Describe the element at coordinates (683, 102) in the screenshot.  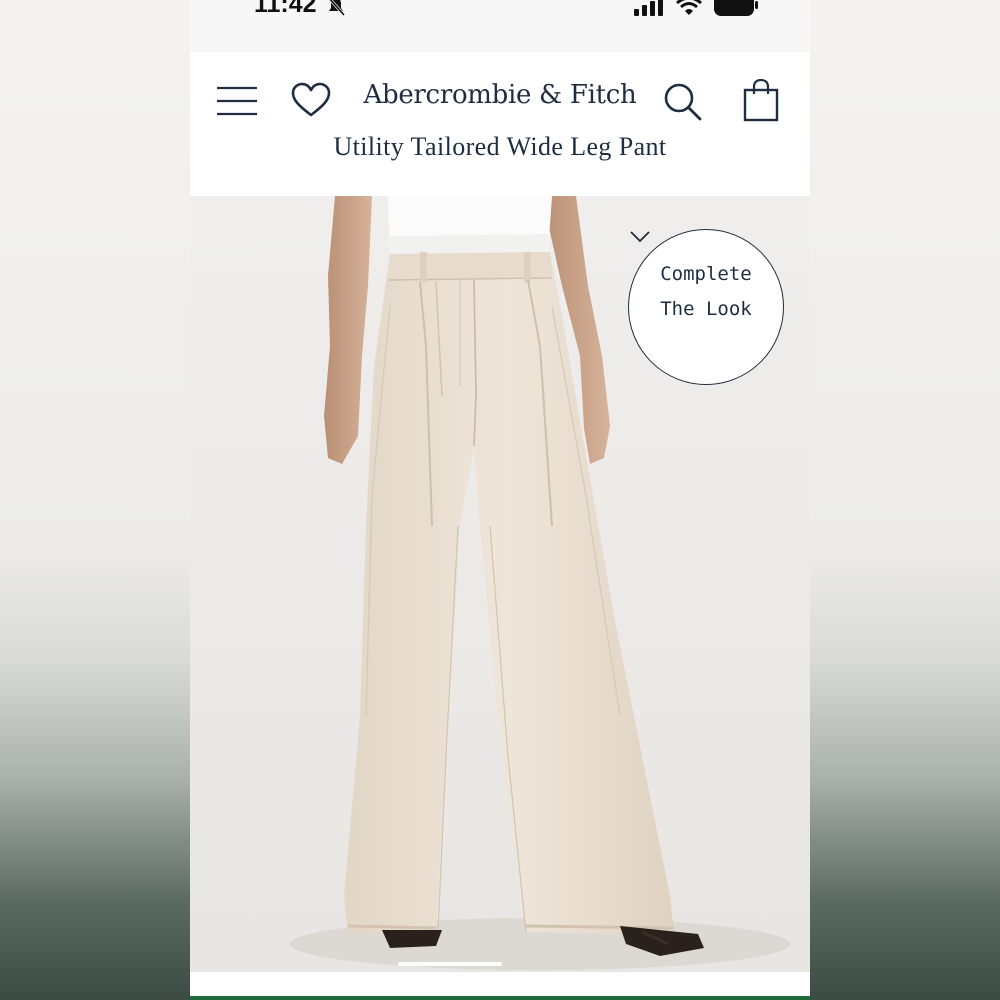
I see `search-icon` at that location.